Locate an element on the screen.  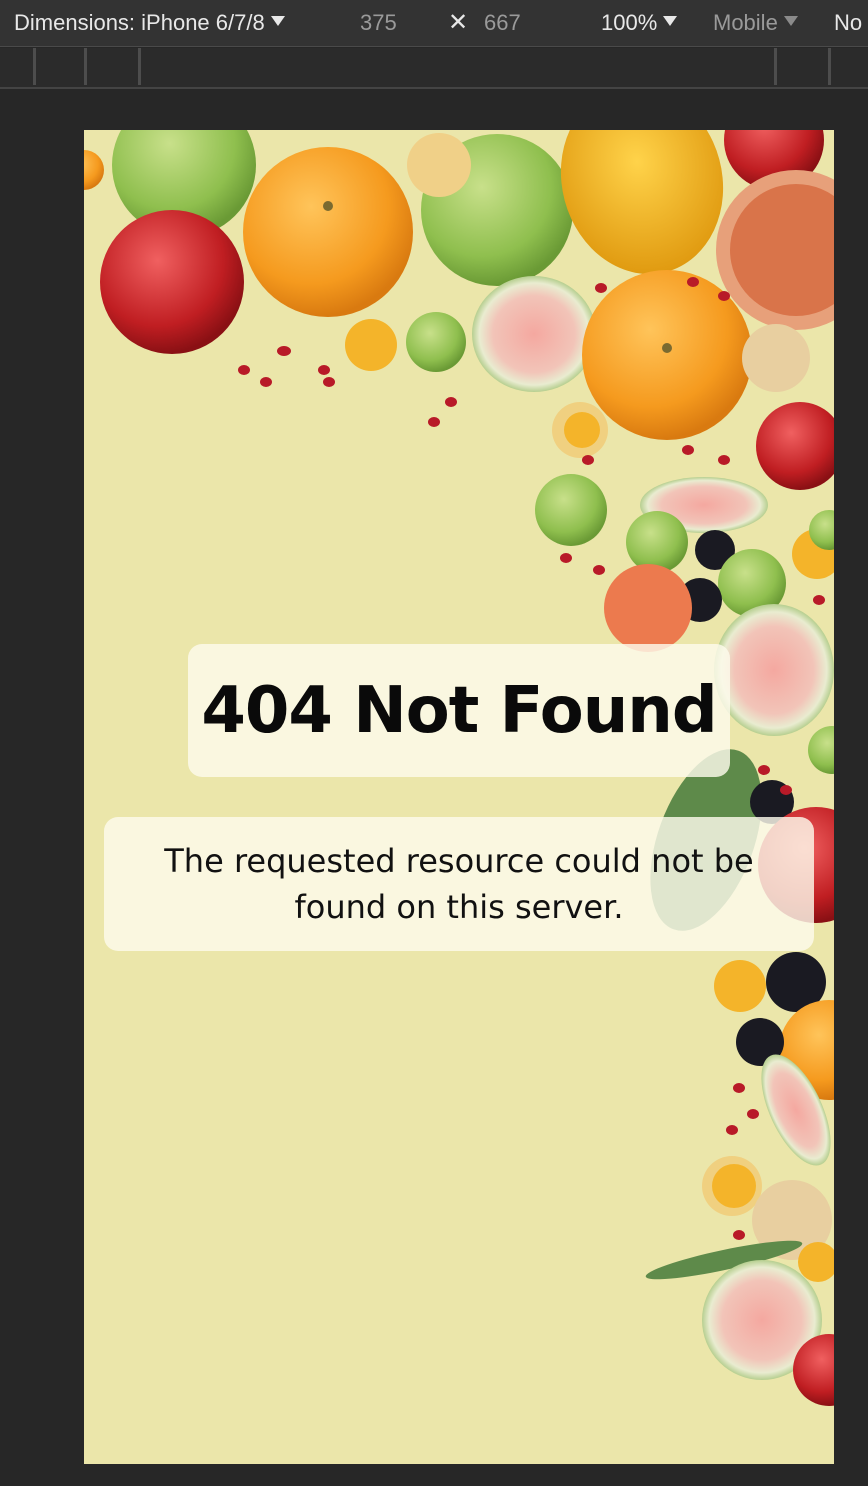
zoom-label: 100% is located at coordinates (629, 22).